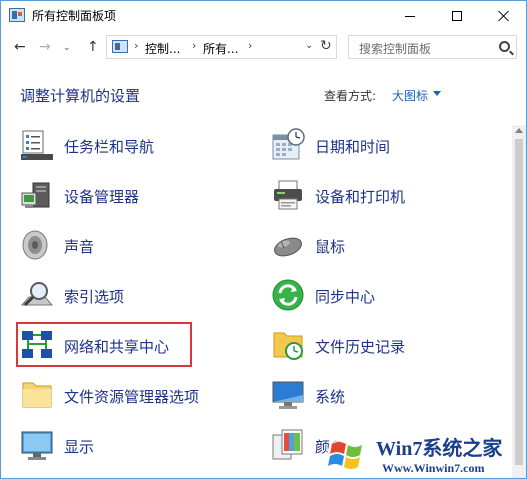  I want to click on close-button, so click(504, 16).